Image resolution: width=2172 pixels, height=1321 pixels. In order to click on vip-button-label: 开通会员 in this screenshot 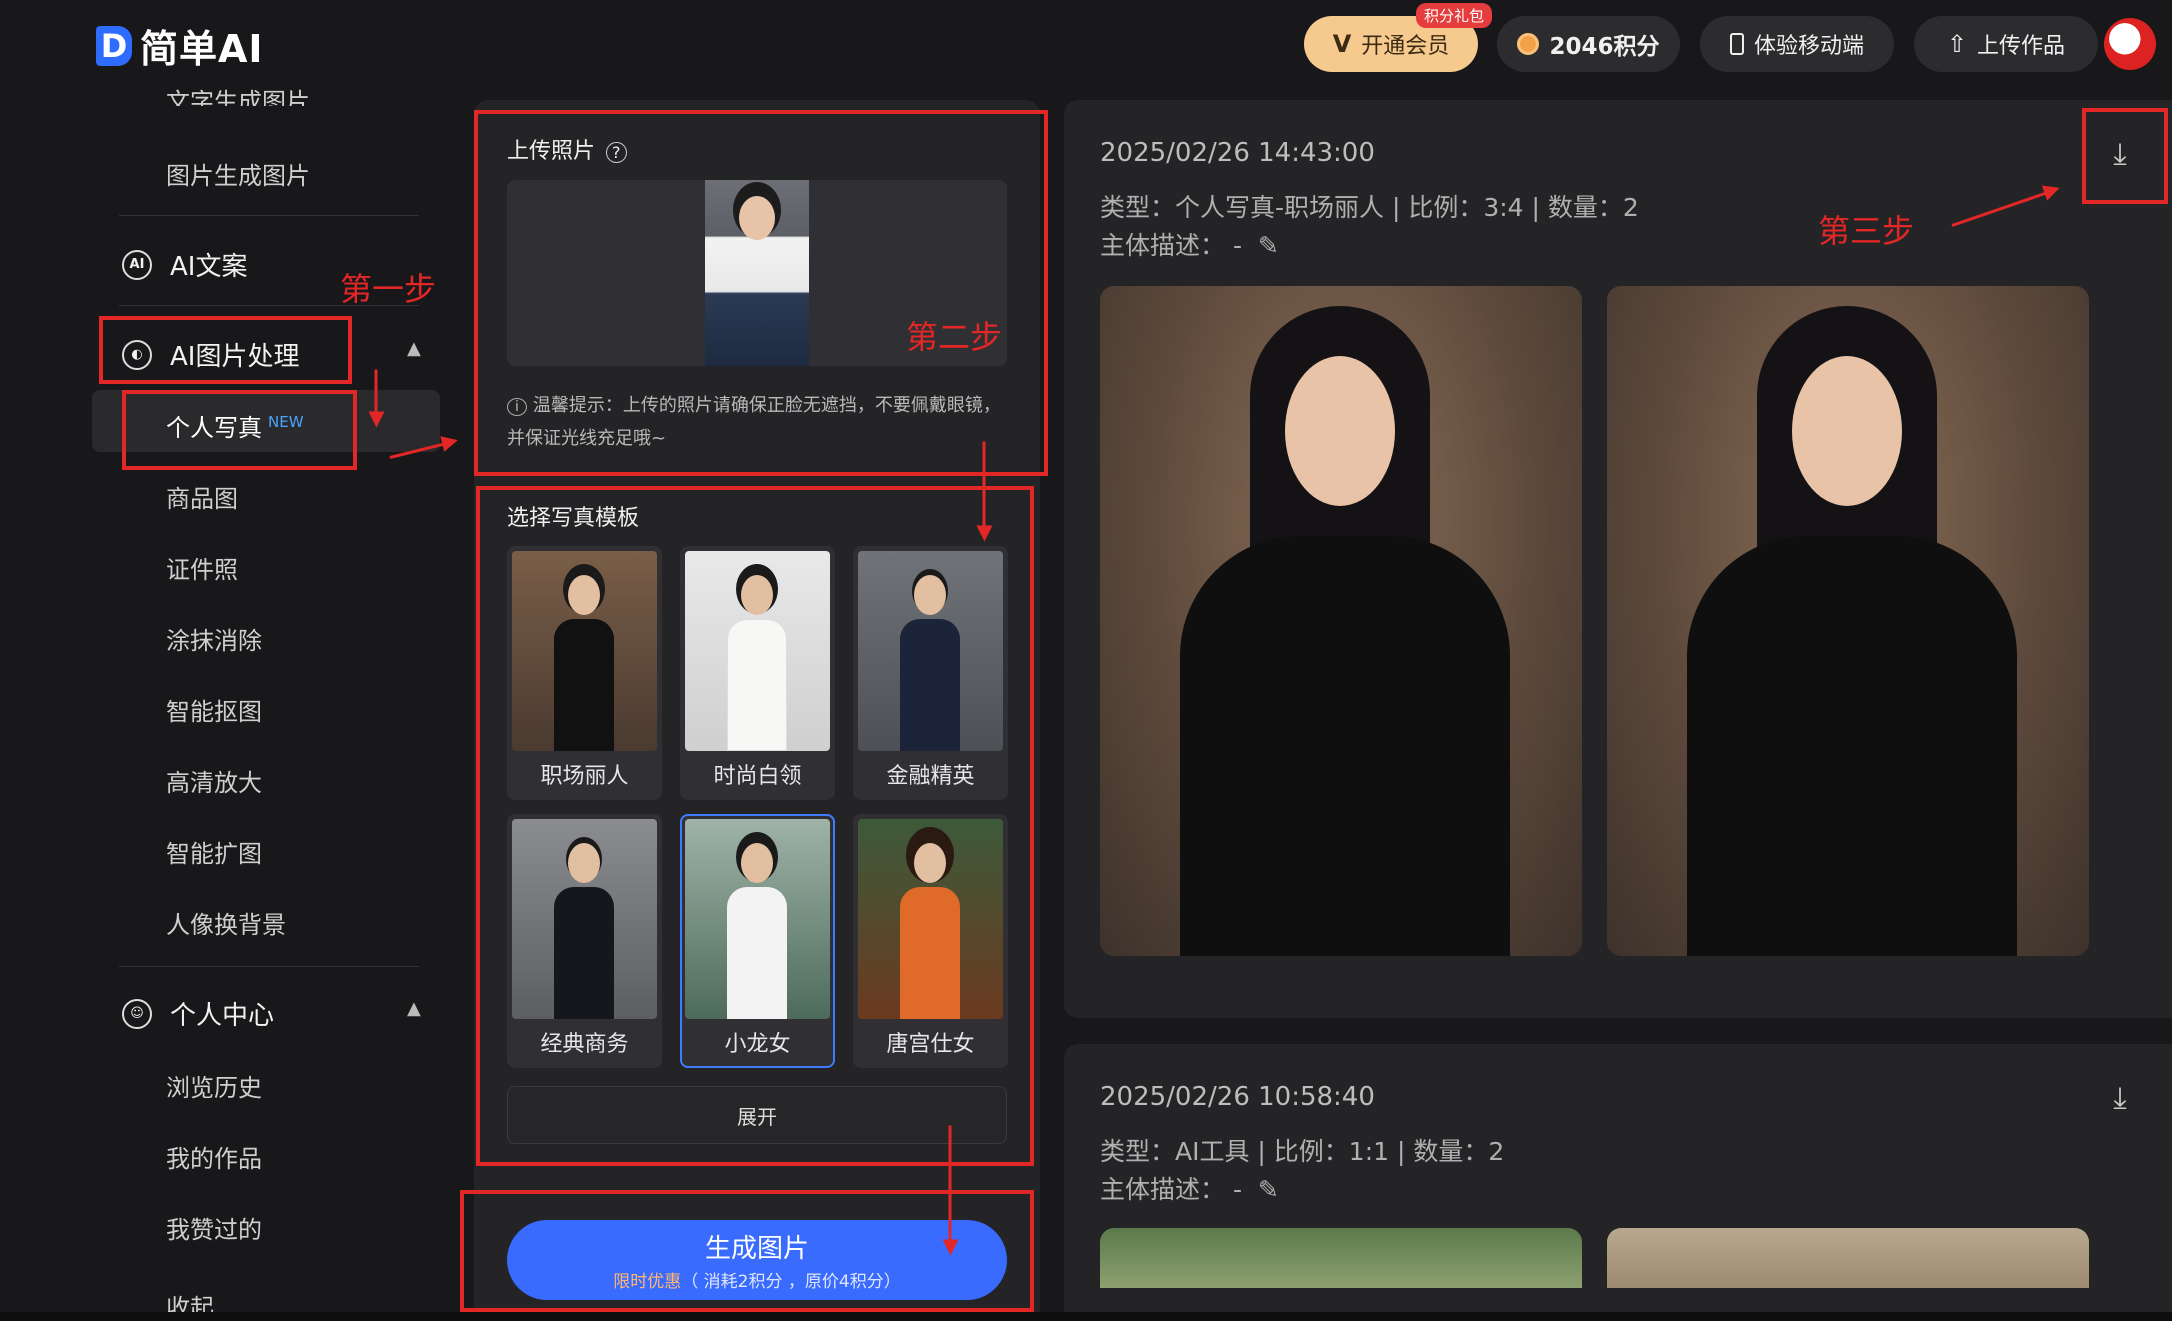, I will do `click(1405, 46)`.